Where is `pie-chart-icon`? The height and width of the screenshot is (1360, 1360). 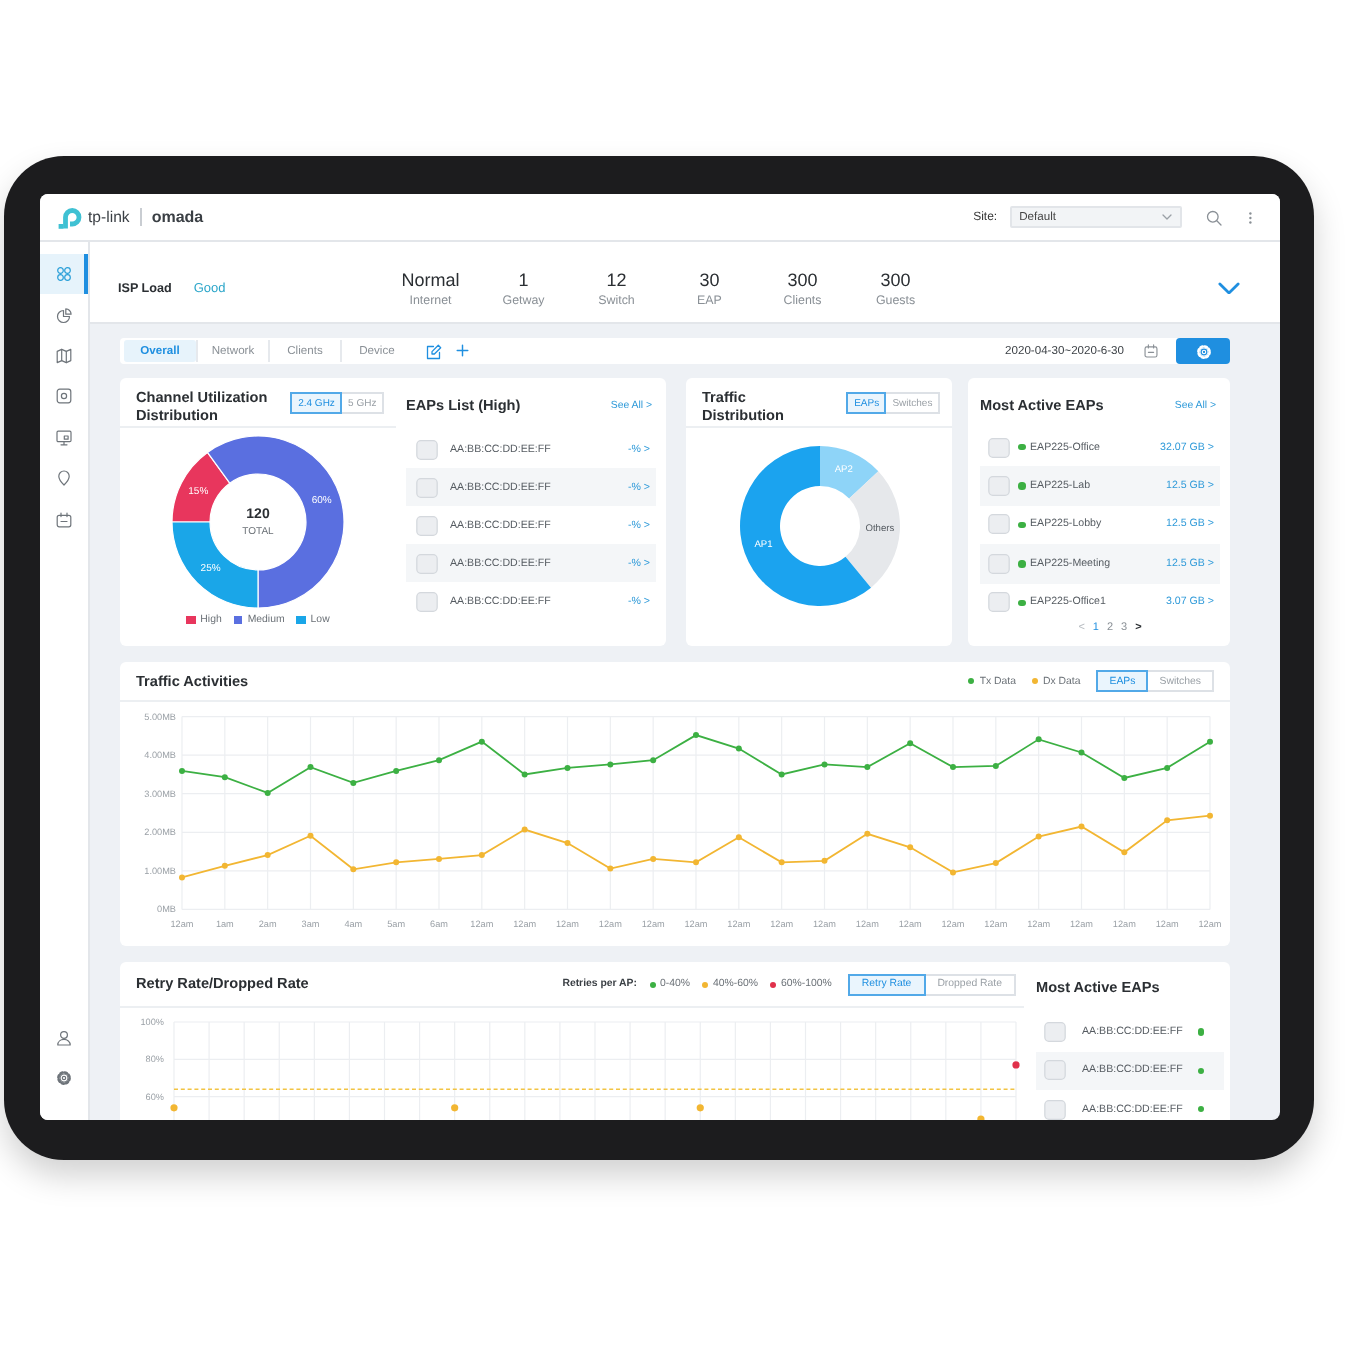 pie-chart-icon is located at coordinates (64, 315).